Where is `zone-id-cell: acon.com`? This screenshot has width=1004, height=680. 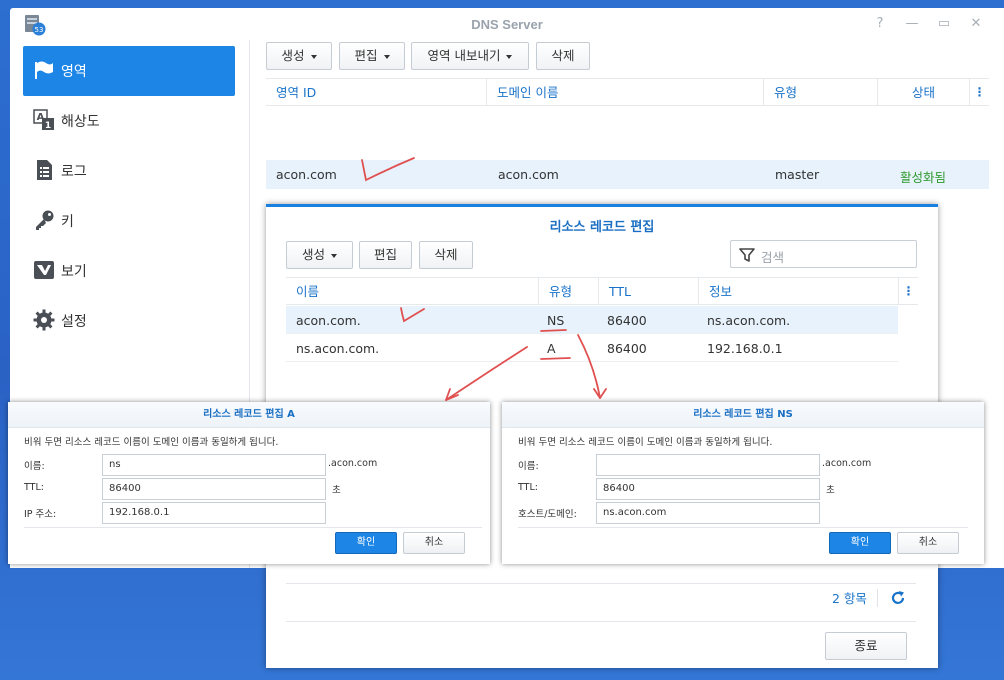 zone-id-cell: acon.com is located at coordinates (306, 174).